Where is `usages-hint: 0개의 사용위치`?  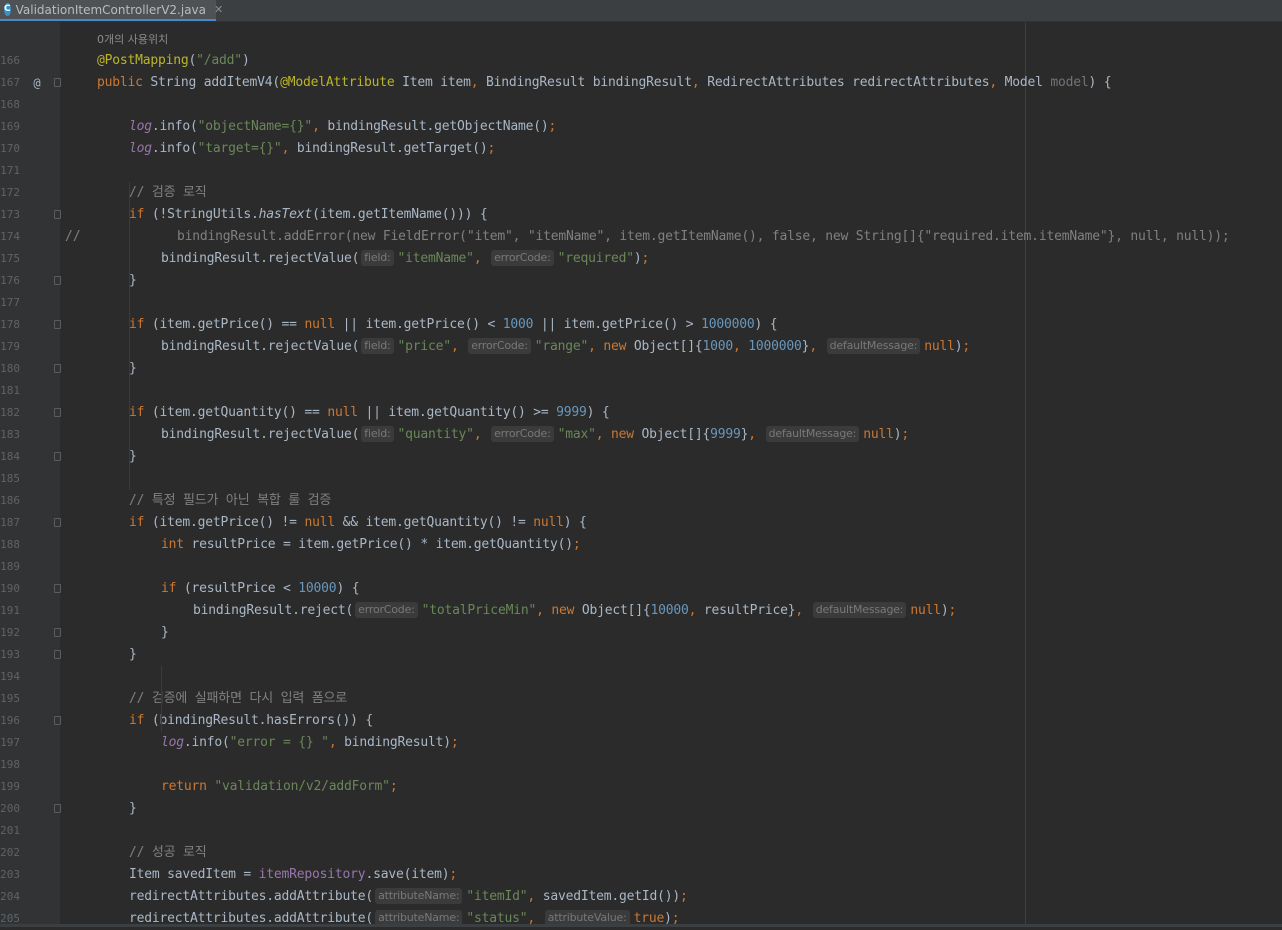 usages-hint: 0개의 사용위치 is located at coordinates (132, 40).